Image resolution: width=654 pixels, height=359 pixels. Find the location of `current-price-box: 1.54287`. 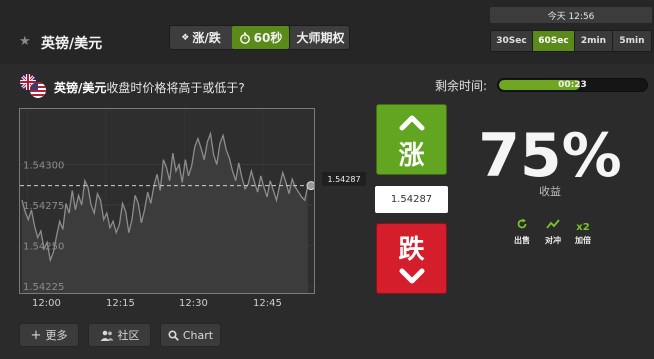

current-price-box: 1.54287 is located at coordinates (411, 199).